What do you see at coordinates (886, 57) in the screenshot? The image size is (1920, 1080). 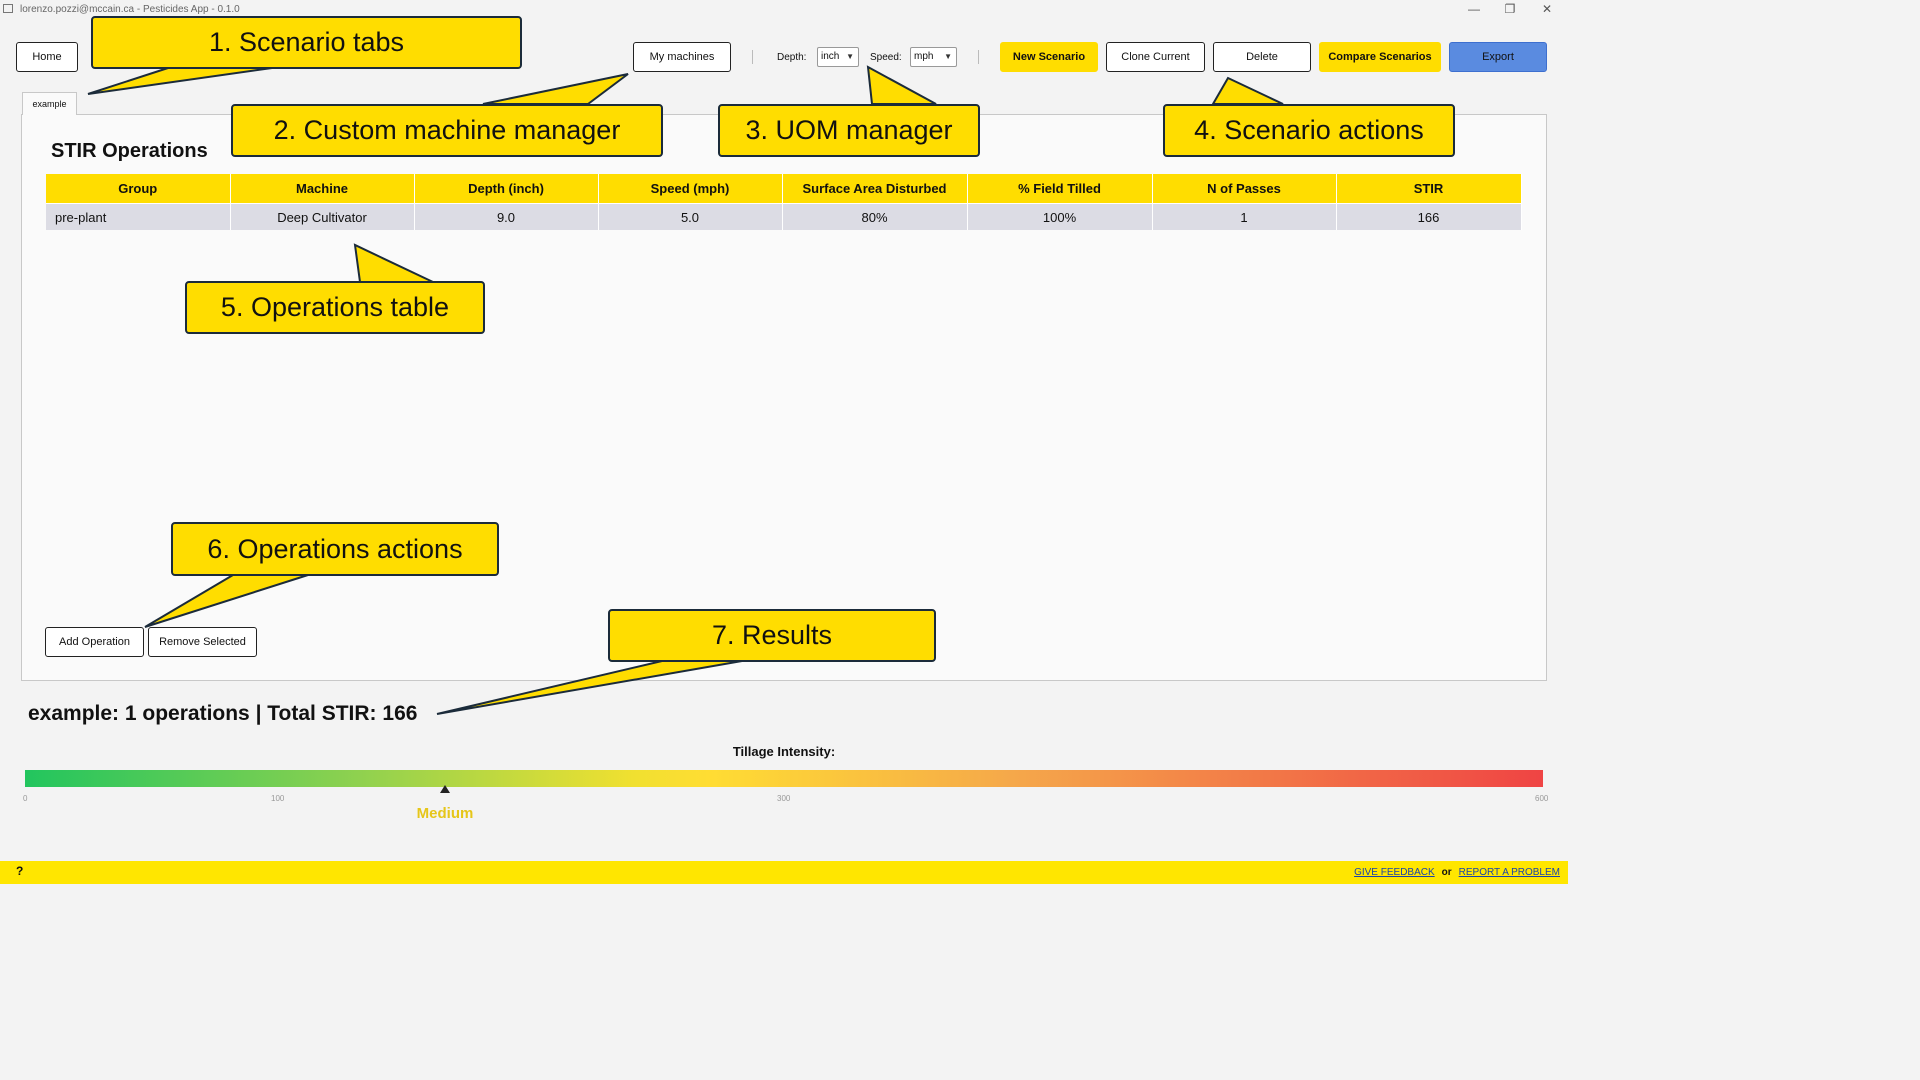 I see `speed-label: Speed:` at bounding box center [886, 57].